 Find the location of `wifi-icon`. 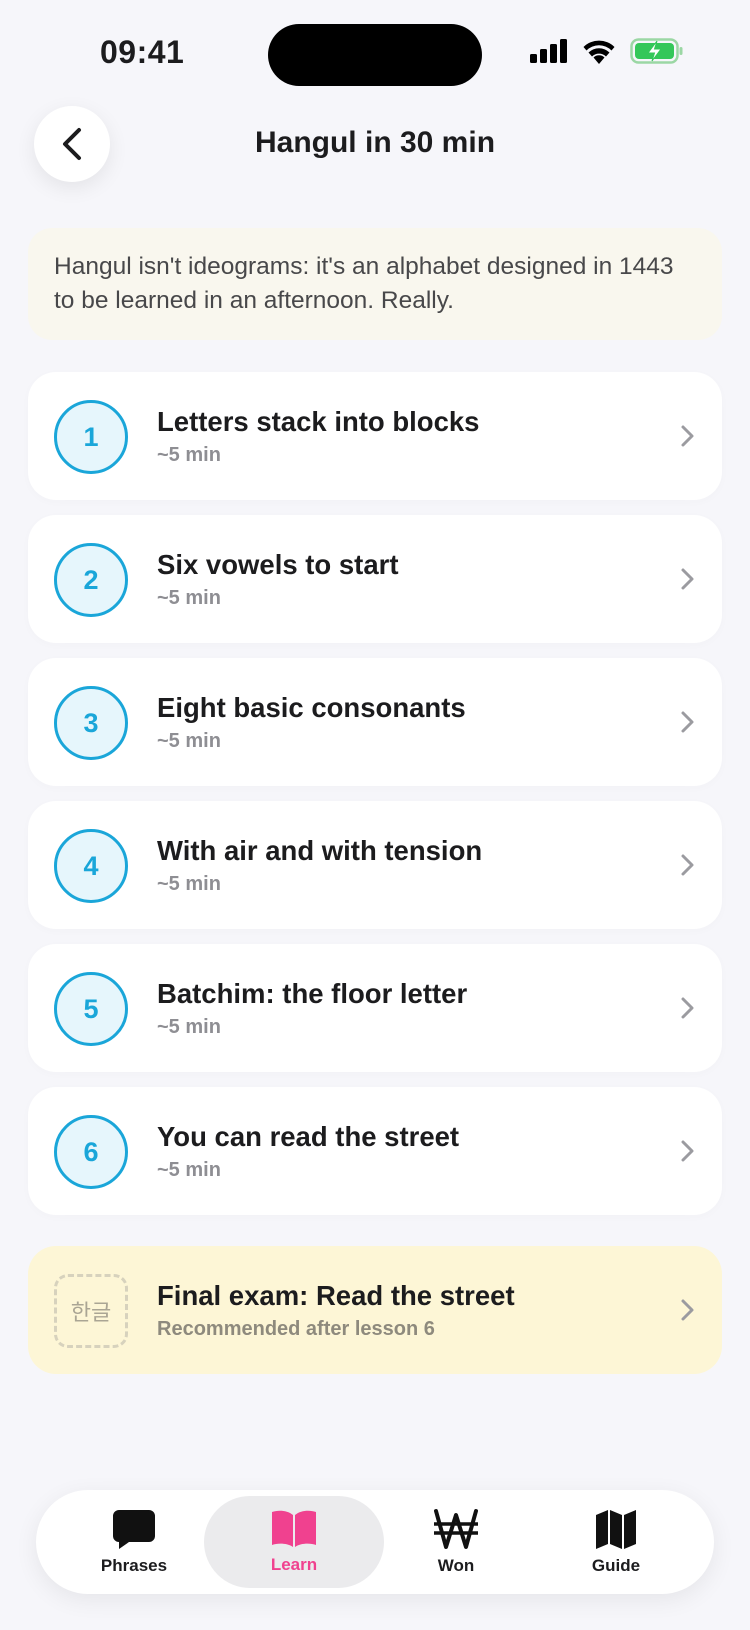

wifi-icon is located at coordinates (599, 52).